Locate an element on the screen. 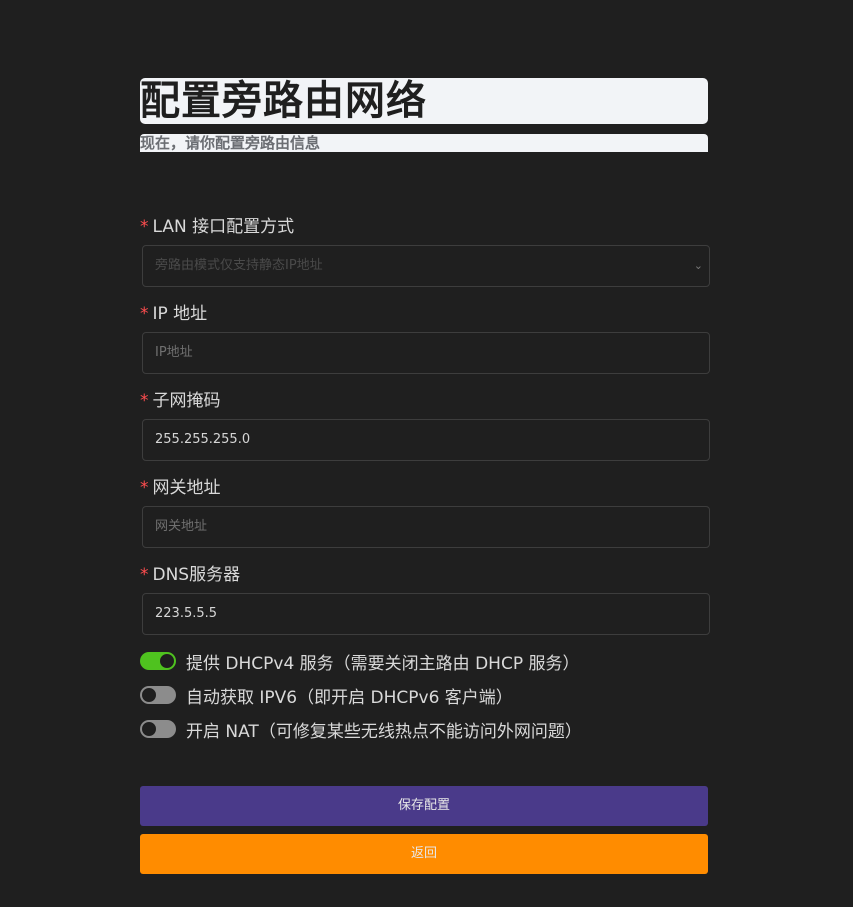 This screenshot has width=853, height=907. gateway-label: * 网关地址 is located at coordinates (180, 488).